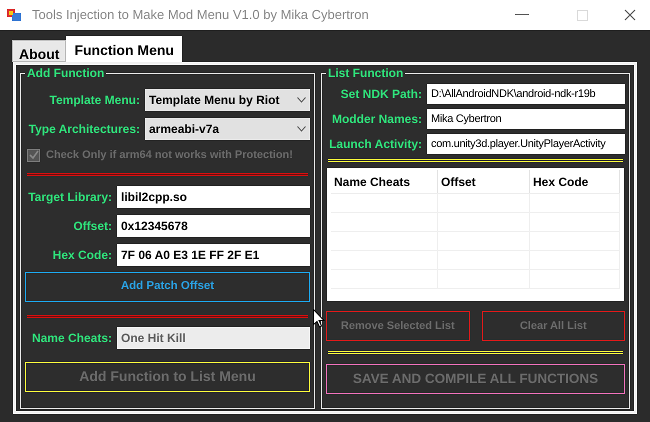 This screenshot has height=422, width=650. Describe the element at coordinates (381, 94) in the screenshot. I see `field-label: Set NDK Path:` at that location.